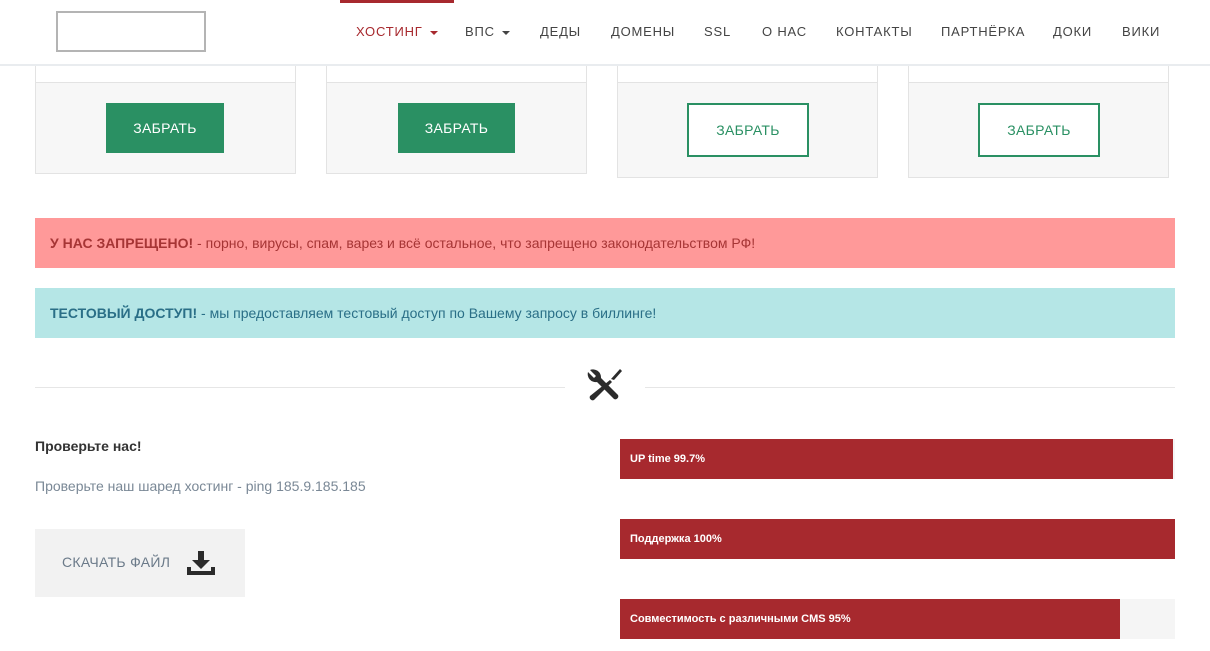  I want to click on download-label: СКАЧАТЬ ФАЙЛ, so click(116, 562).